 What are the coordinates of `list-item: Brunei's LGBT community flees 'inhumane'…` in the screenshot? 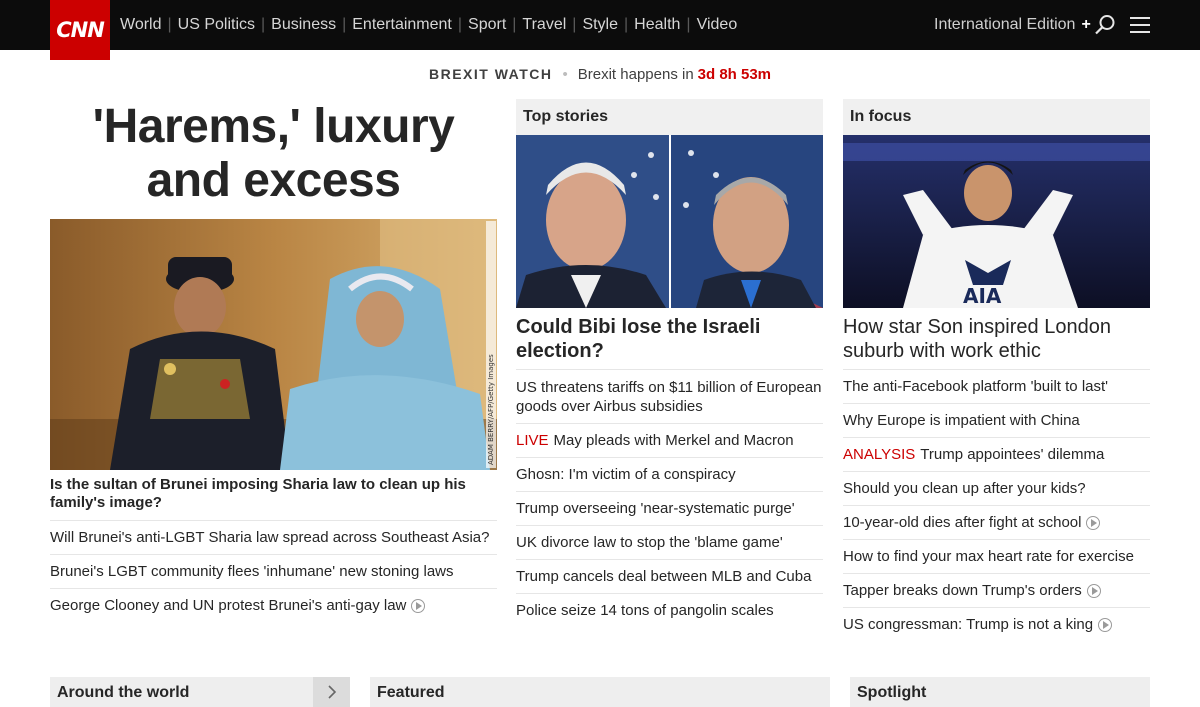 It's located at (273, 571).